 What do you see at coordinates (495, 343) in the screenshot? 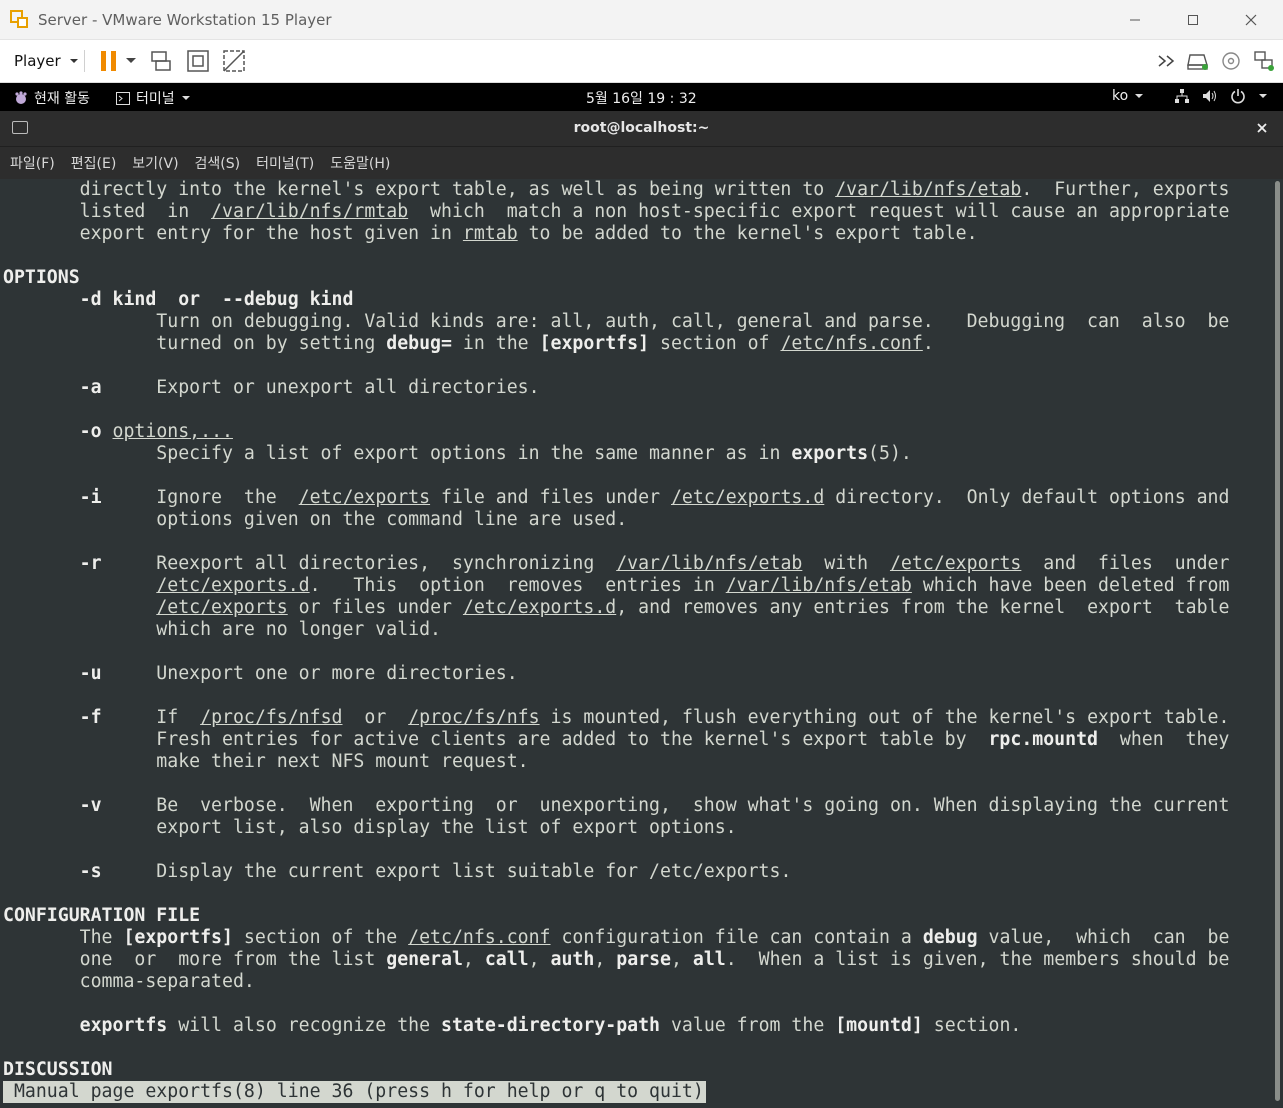
I see `text-segment: in the` at bounding box center [495, 343].